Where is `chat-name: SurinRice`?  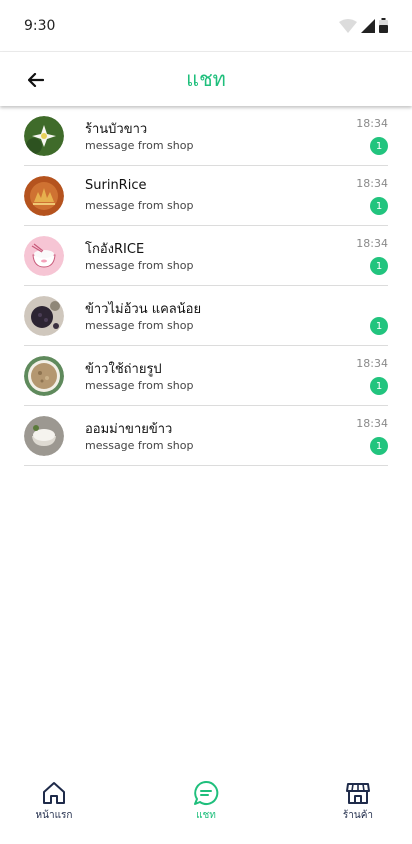 chat-name: SurinRice is located at coordinates (116, 185).